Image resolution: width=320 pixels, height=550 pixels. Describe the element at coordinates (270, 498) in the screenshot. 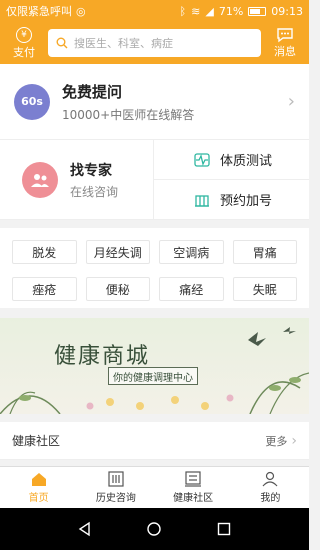

I see `tab-profile-label: 我的` at that location.